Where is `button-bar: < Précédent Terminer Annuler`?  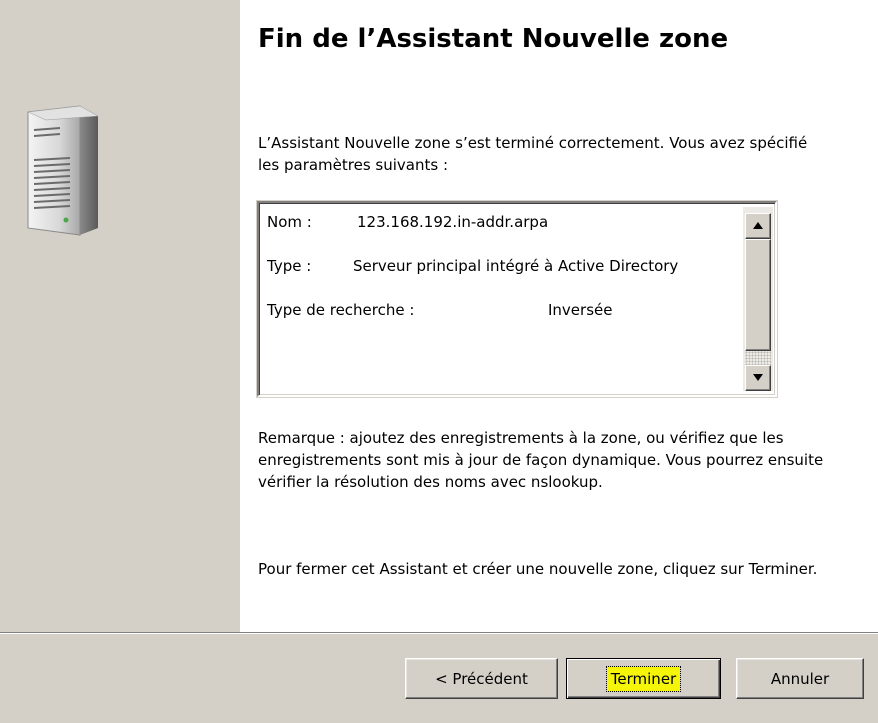
button-bar: < Précédent Terminer Annuler is located at coordinates (439, 677).